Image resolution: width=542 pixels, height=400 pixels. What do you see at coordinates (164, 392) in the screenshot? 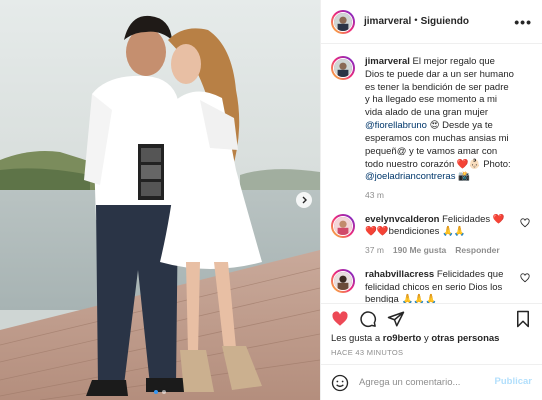
I see `carousel-dot` at bounding box center [164, 392].